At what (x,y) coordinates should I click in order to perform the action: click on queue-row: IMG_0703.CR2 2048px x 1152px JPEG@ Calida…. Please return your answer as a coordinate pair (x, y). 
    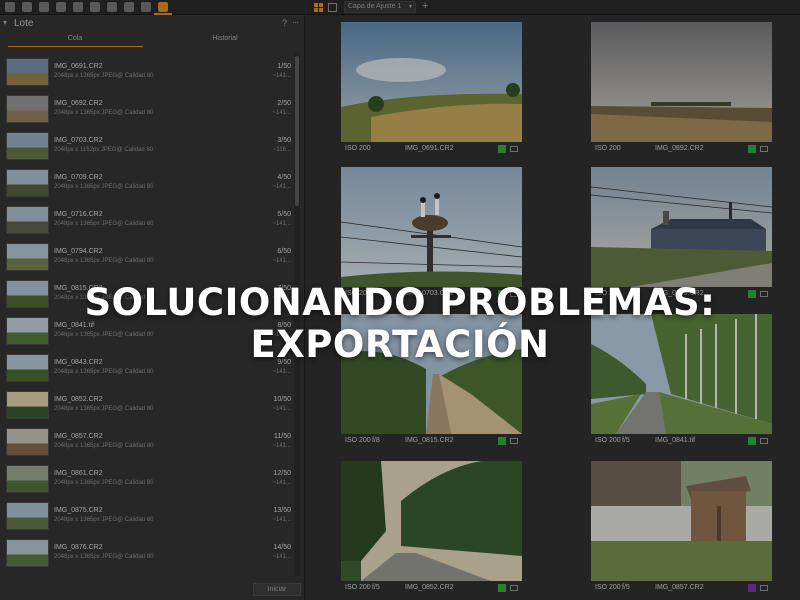
    Looking at the image, I should click on (147, 148).